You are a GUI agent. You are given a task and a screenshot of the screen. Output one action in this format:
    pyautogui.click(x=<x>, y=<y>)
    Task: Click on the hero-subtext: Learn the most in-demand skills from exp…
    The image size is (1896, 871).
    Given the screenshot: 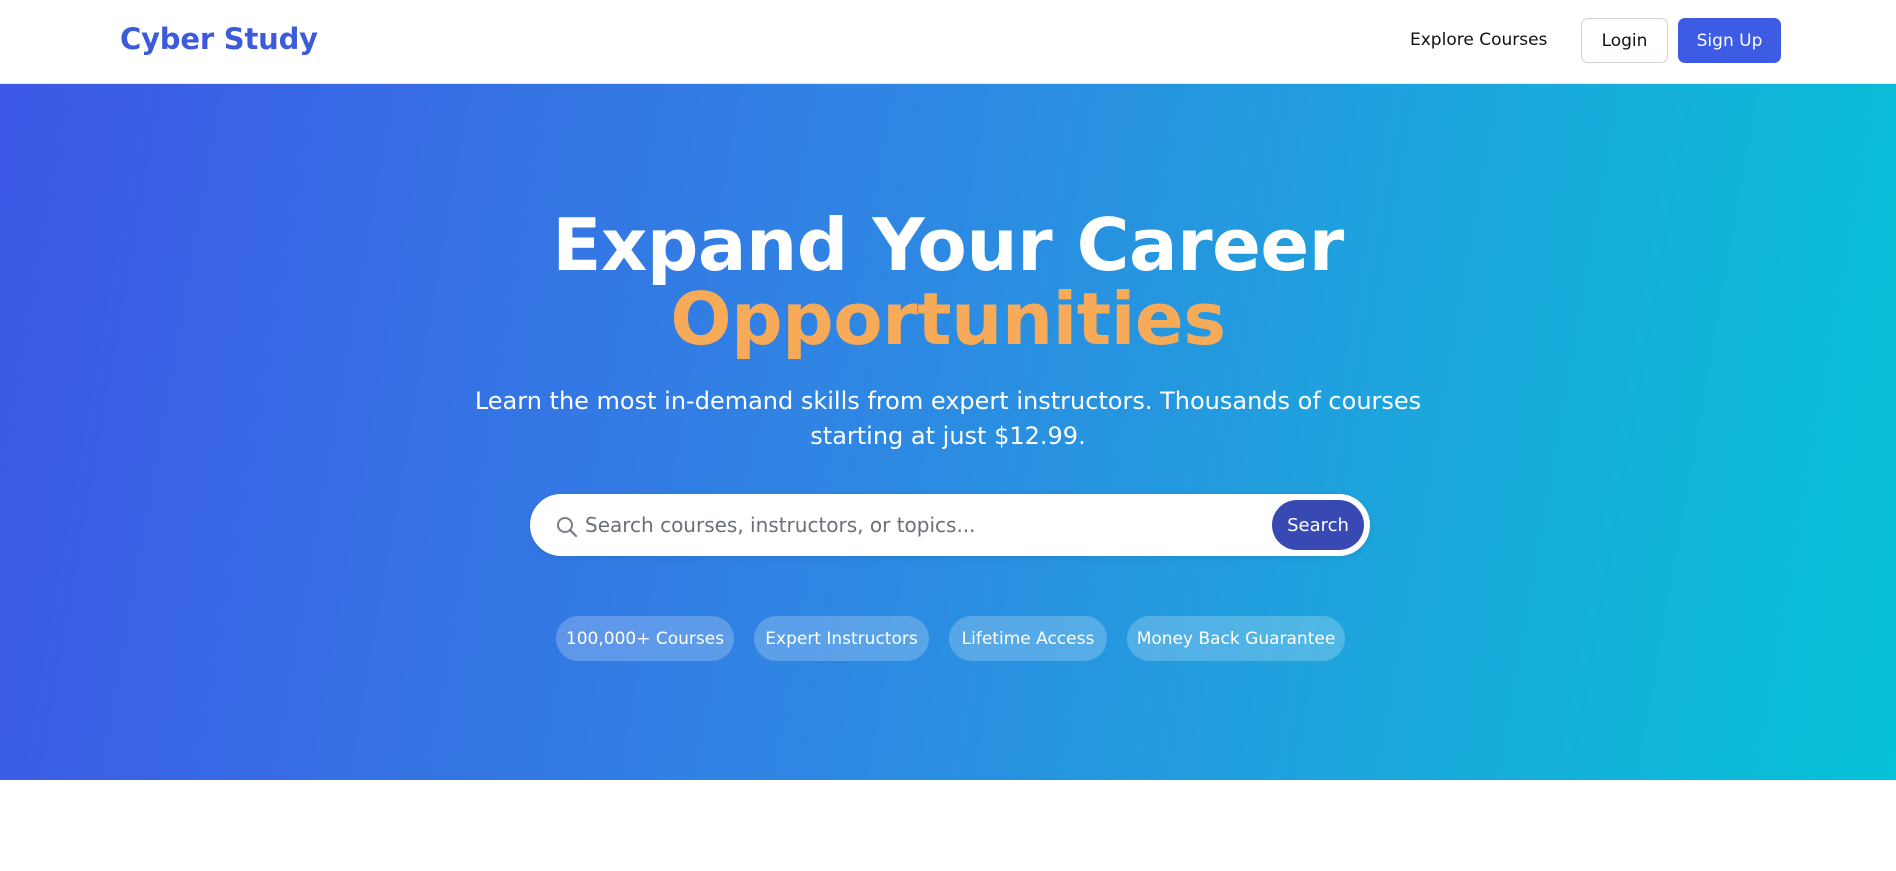 What is the action you would take?
    pyautogui.click(x=948, y=418)
    